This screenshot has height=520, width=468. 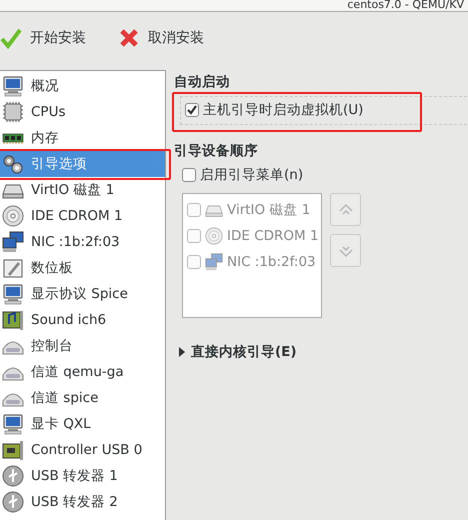 What do you see at coordinates (82, 268) in the screenshot?
I see `sidebar-item: 数位板` at bounding box center [82, 268].